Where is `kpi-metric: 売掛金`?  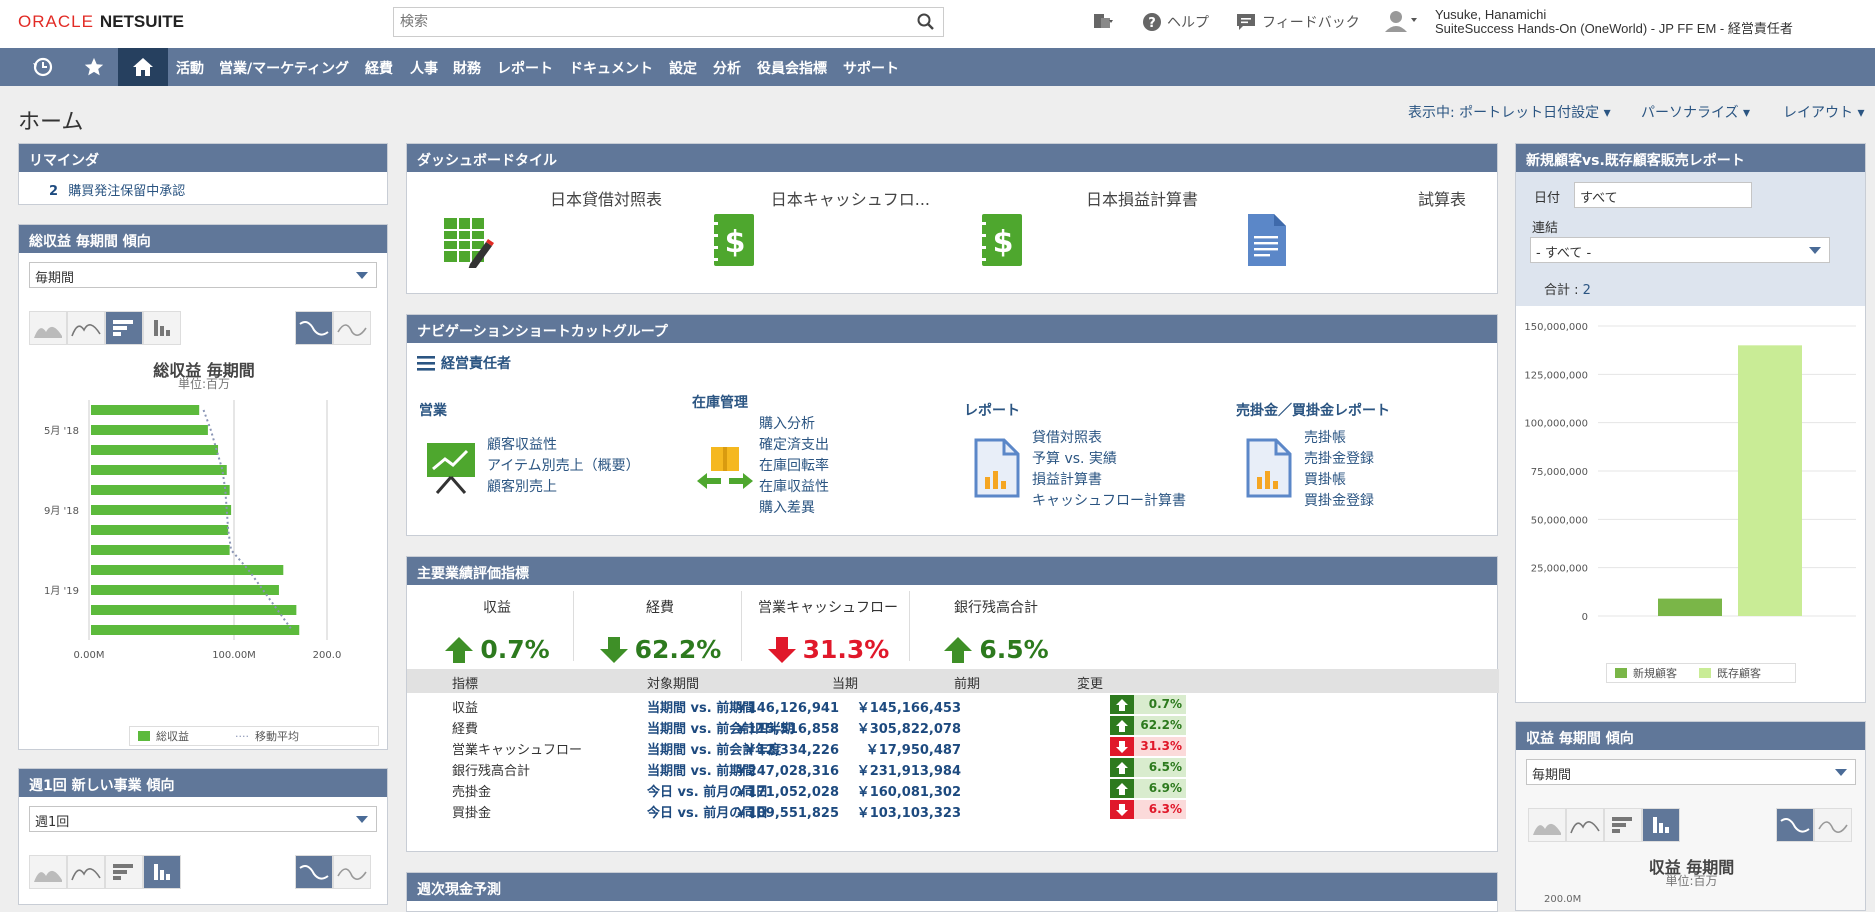
kpi-metric: 売掛金 is located at coordinates (472, 792).